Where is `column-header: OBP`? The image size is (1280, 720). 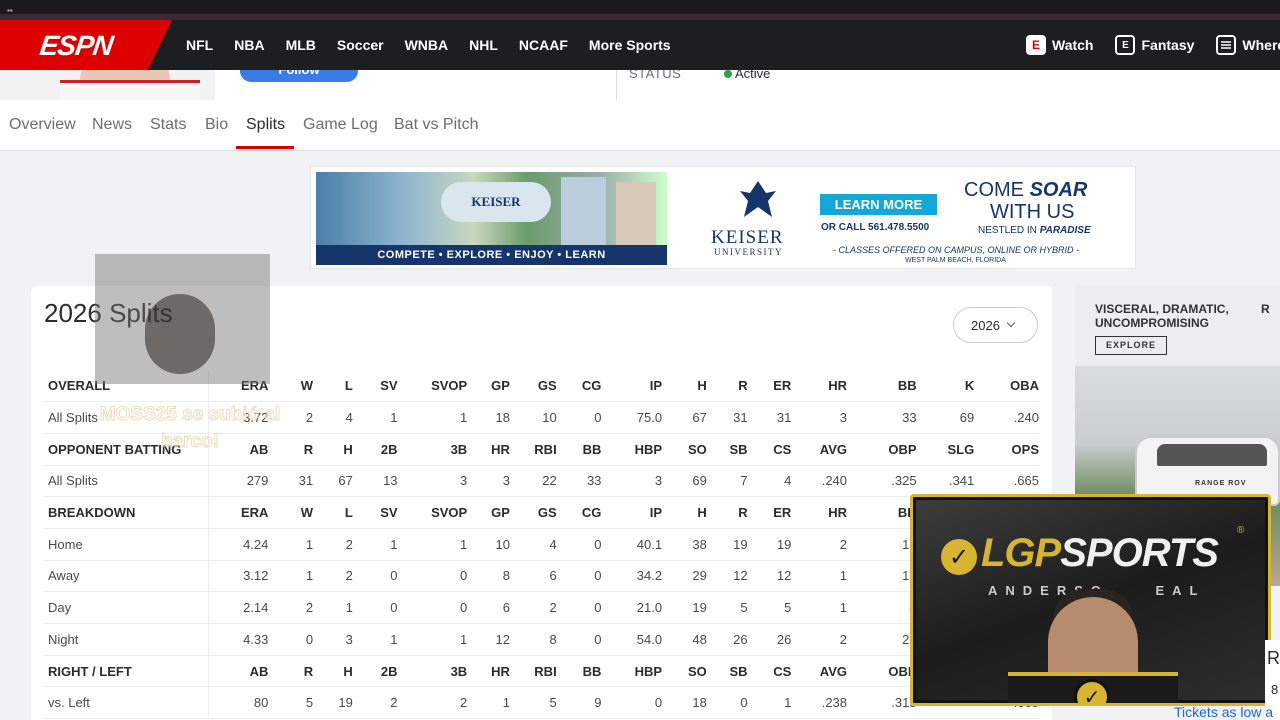 column-header: OBP is located at coordinates (882, 671).